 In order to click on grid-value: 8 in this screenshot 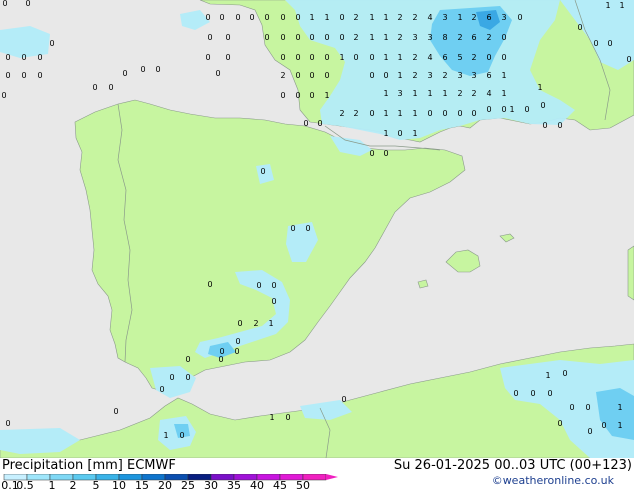, I will do `click(444, 37)`.